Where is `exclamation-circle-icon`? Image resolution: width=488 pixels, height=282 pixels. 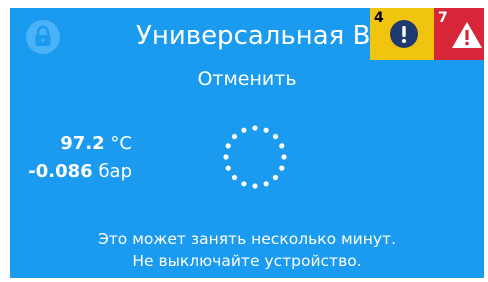 exclamation-circle-icon is located at coordinates (404, 34).